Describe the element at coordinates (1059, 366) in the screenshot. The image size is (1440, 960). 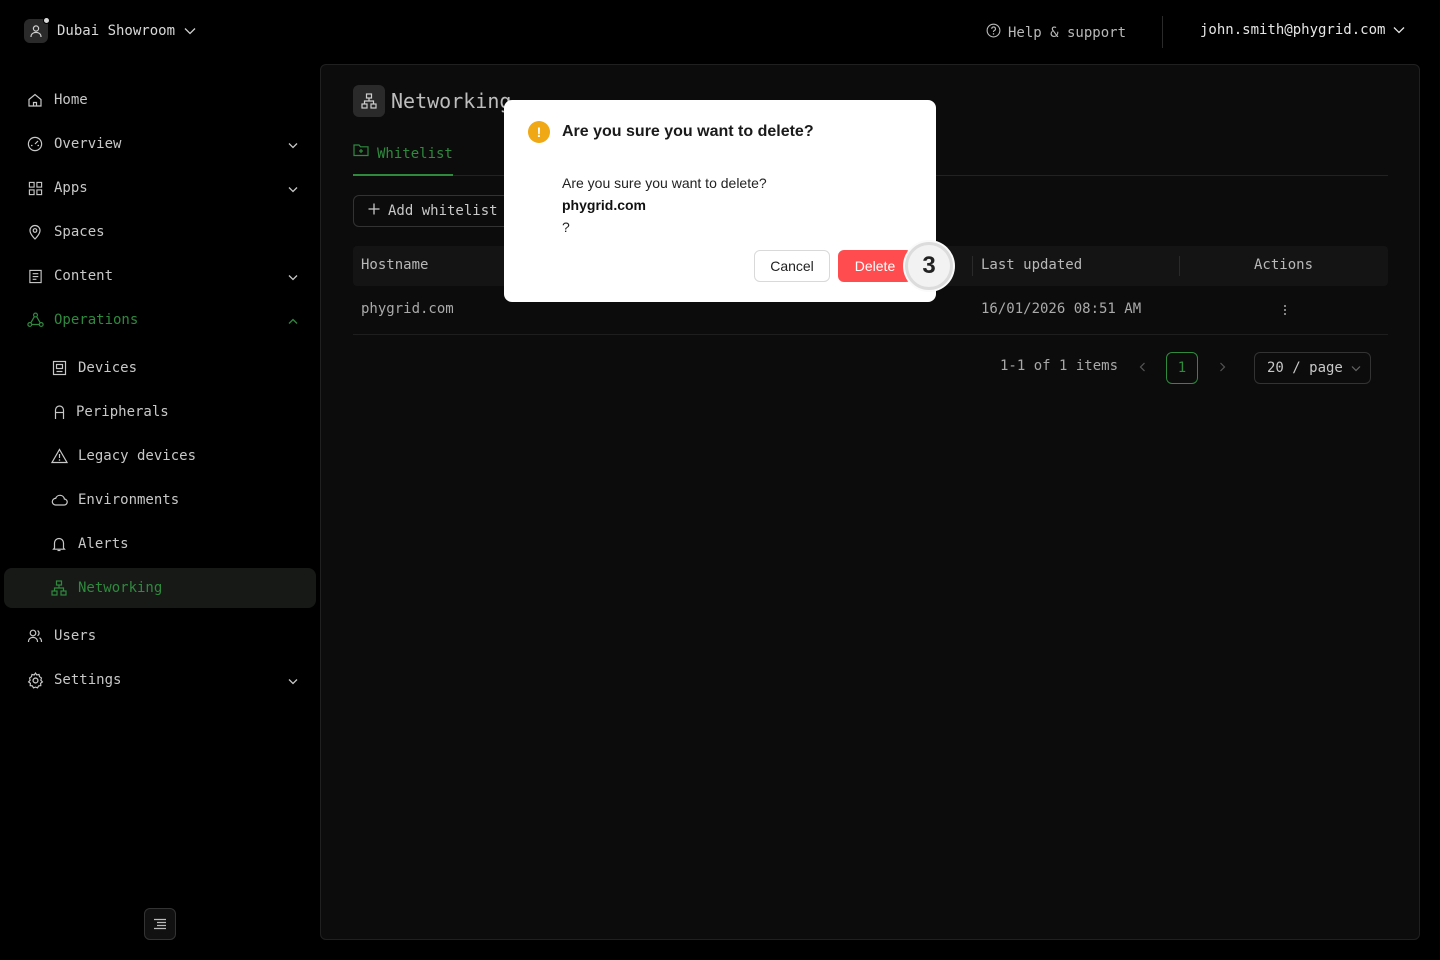
I see `pagination-total: 1-1 of 1 items` at that location.